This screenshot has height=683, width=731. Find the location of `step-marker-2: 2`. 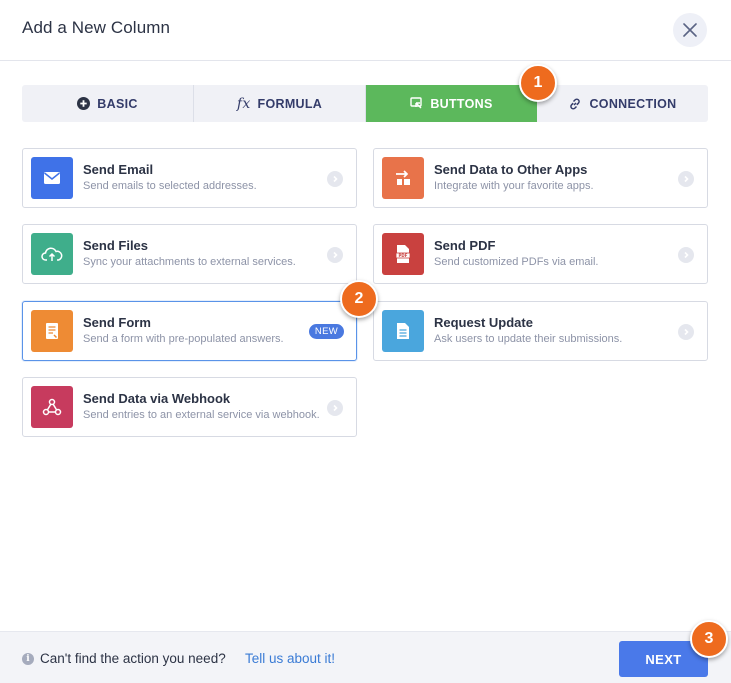

step-marker-2: 2 is located at coordinates (359, 299).